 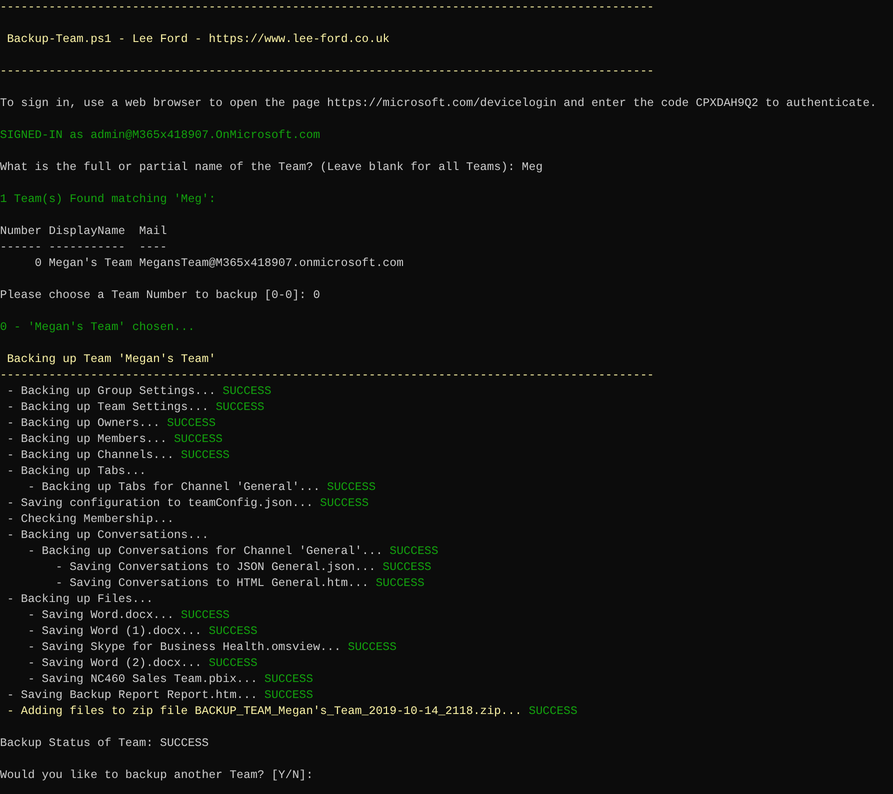 I want to click on status-text: 1 Team(s) Found matching 'Meg':, so click(x=108, y=200).